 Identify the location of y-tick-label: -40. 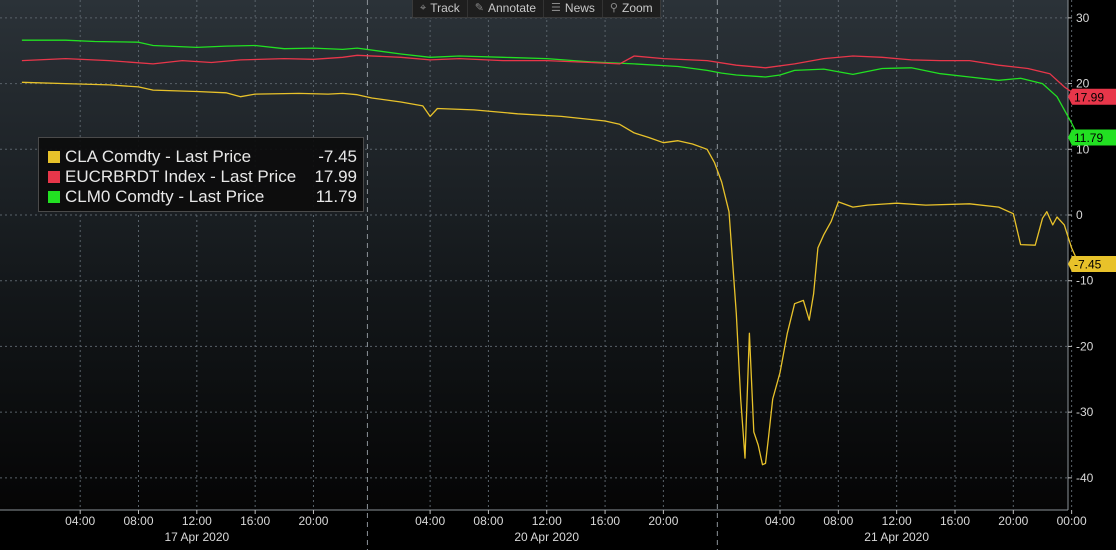
(1085, 478).